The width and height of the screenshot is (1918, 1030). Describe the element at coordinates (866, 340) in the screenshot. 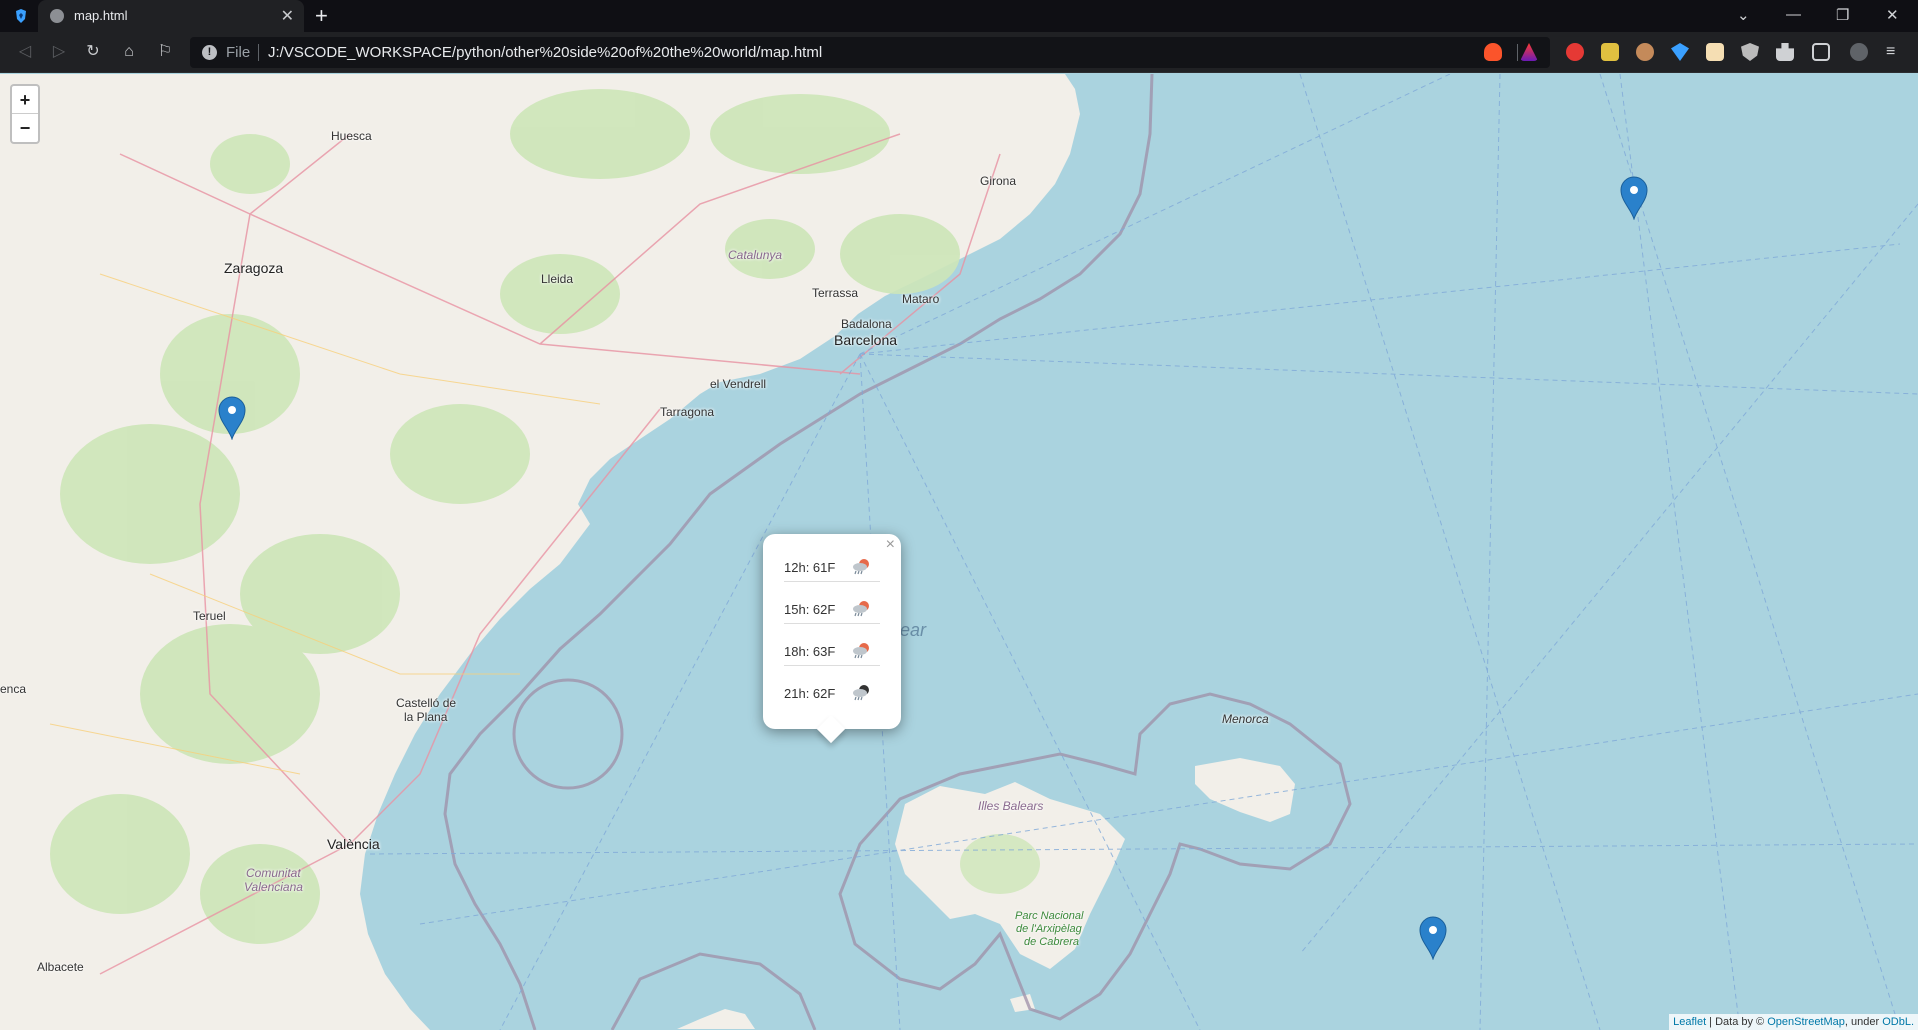

I see `label-barcelona: Barcelona` at that location.